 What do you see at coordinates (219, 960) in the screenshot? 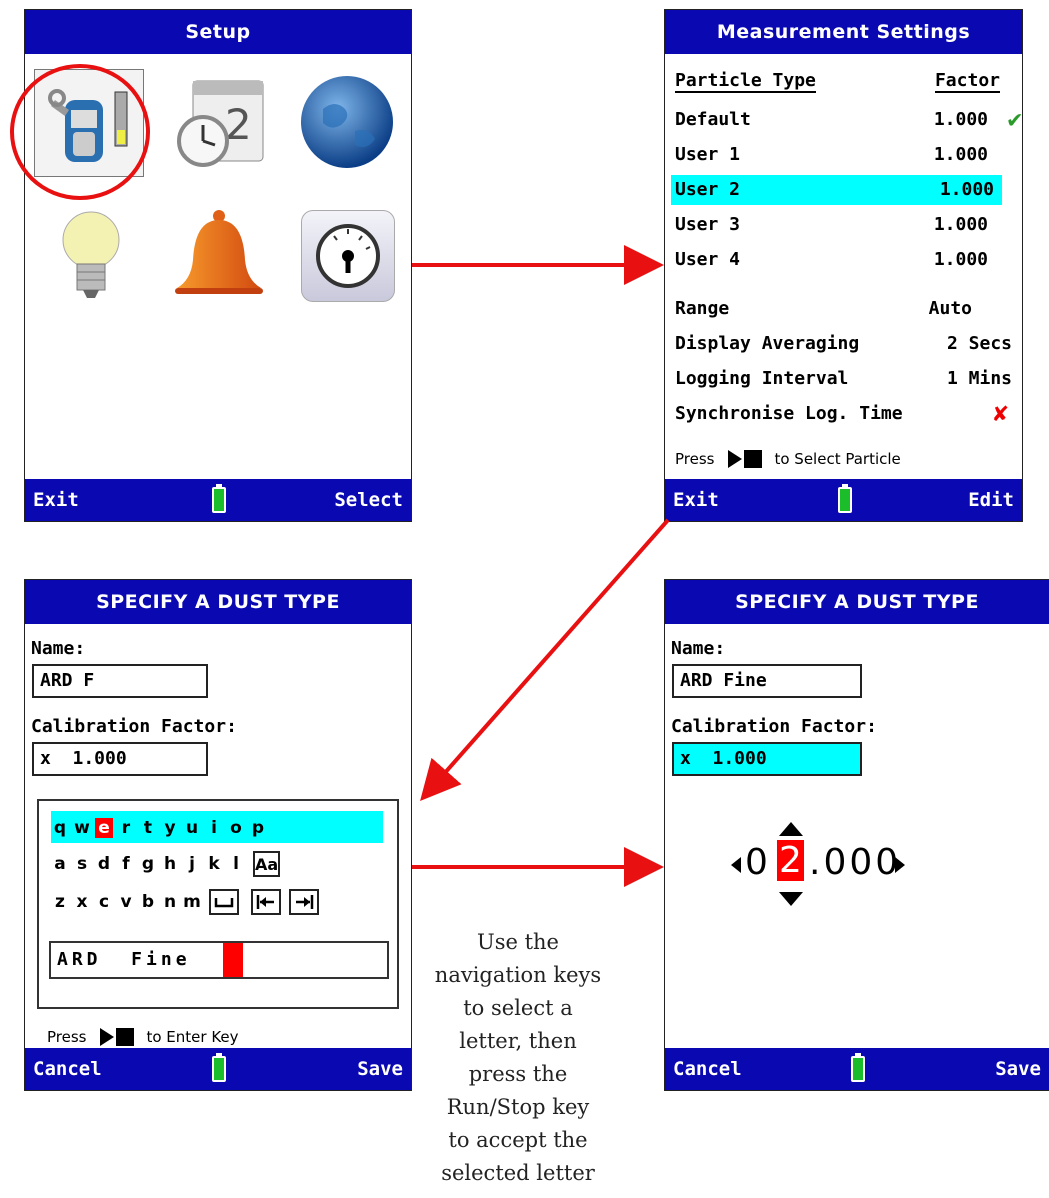
I see `text-entry-field: ARD Fine` at bounding box center [219, 960].